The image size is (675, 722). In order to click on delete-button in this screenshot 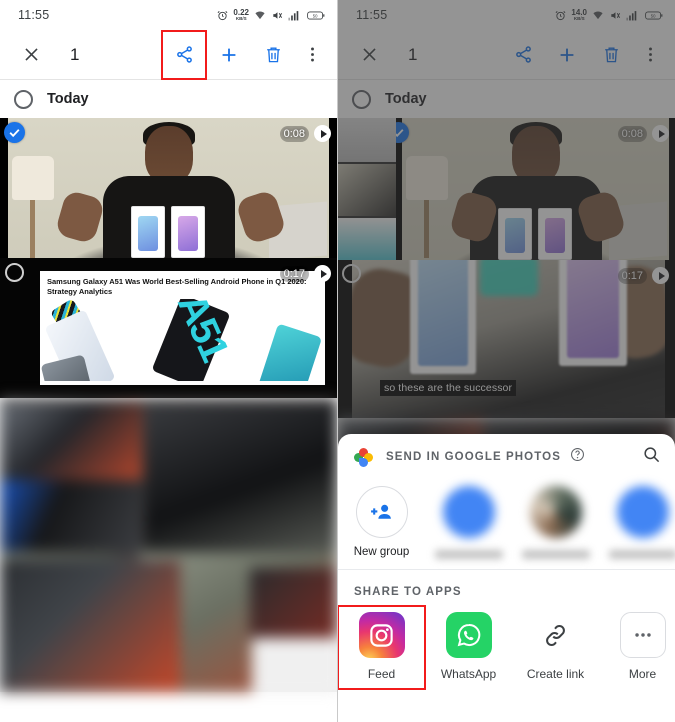, I will do `click(273, 55)`.